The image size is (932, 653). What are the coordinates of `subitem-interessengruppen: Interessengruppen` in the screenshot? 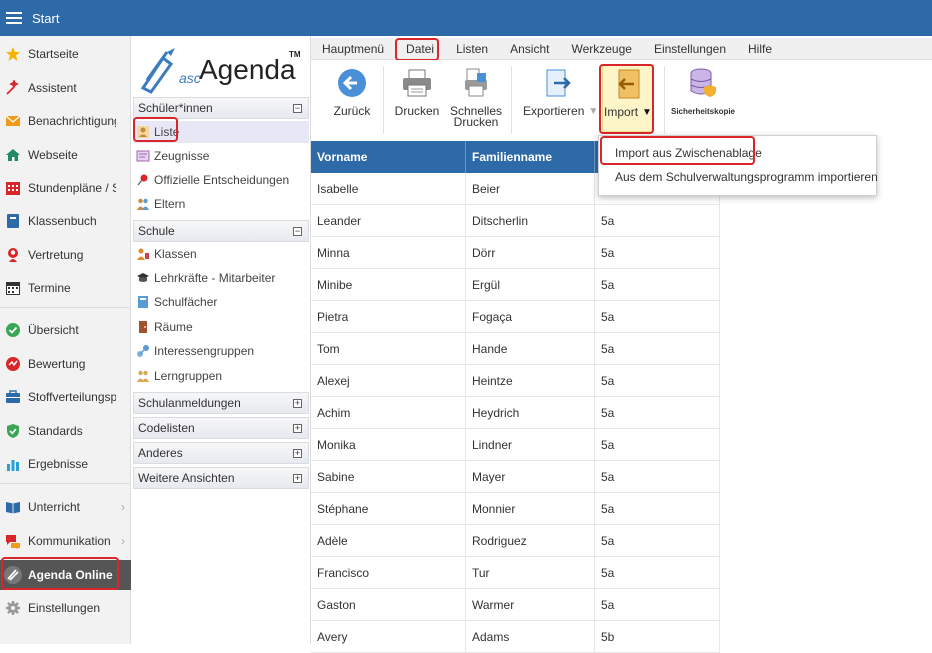 It's located at (223, 351).